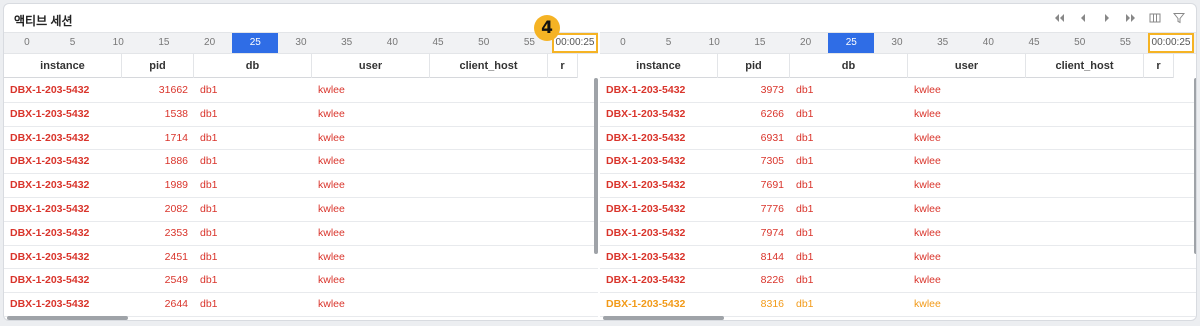  I want to click on timeline-tick-right-5: 5, so click(669, 43).